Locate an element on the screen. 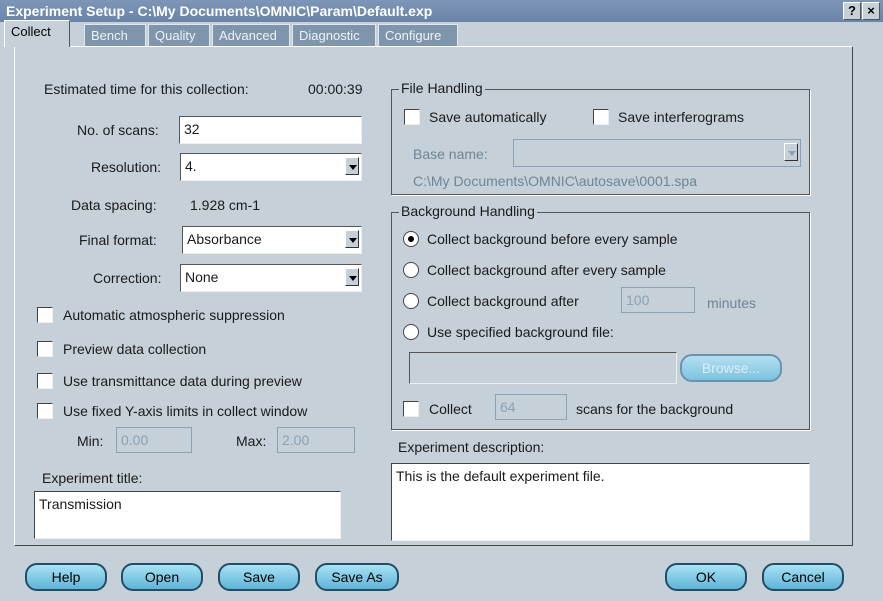 The width and height of the screenshot is (883, 601). bg-scans-input: 64 is located at coordinates (531, 407).